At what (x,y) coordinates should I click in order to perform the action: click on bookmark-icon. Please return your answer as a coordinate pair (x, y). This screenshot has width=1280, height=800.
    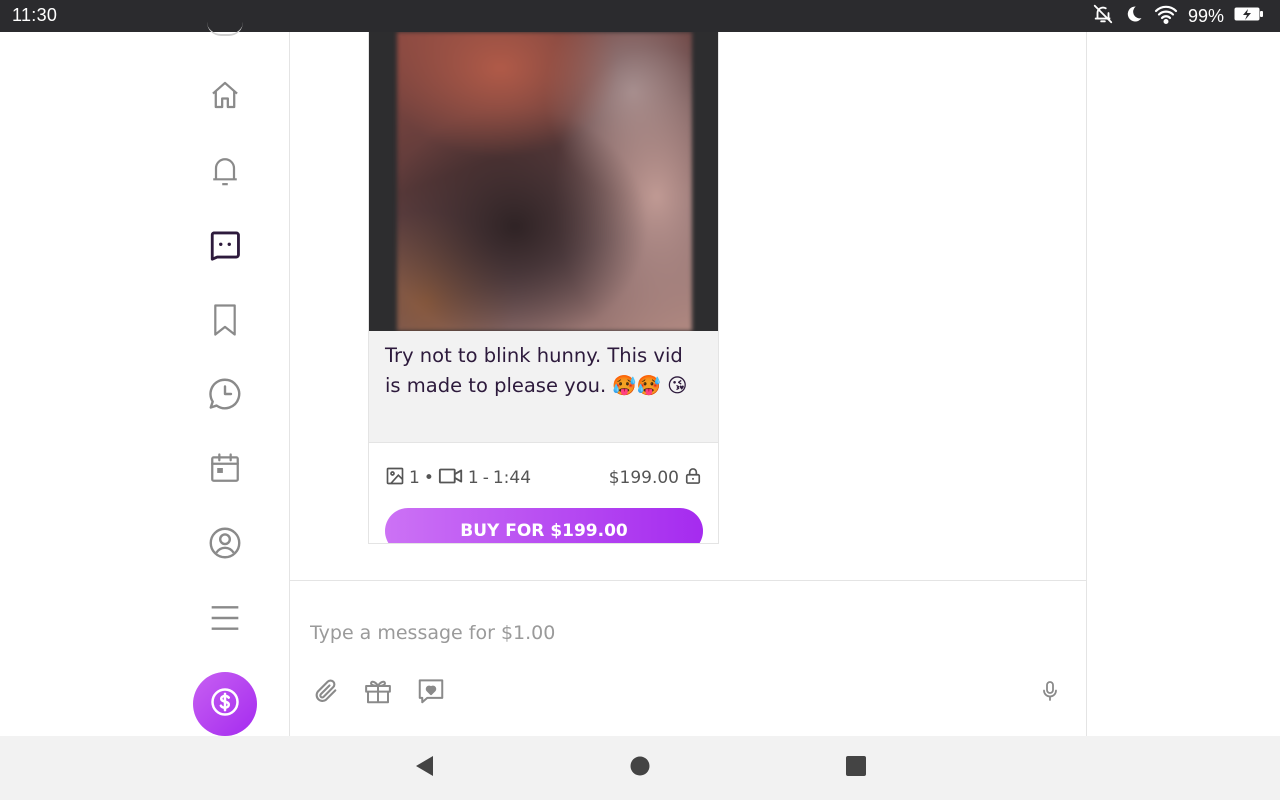
    Looking at the image, I should click on (225, 320).